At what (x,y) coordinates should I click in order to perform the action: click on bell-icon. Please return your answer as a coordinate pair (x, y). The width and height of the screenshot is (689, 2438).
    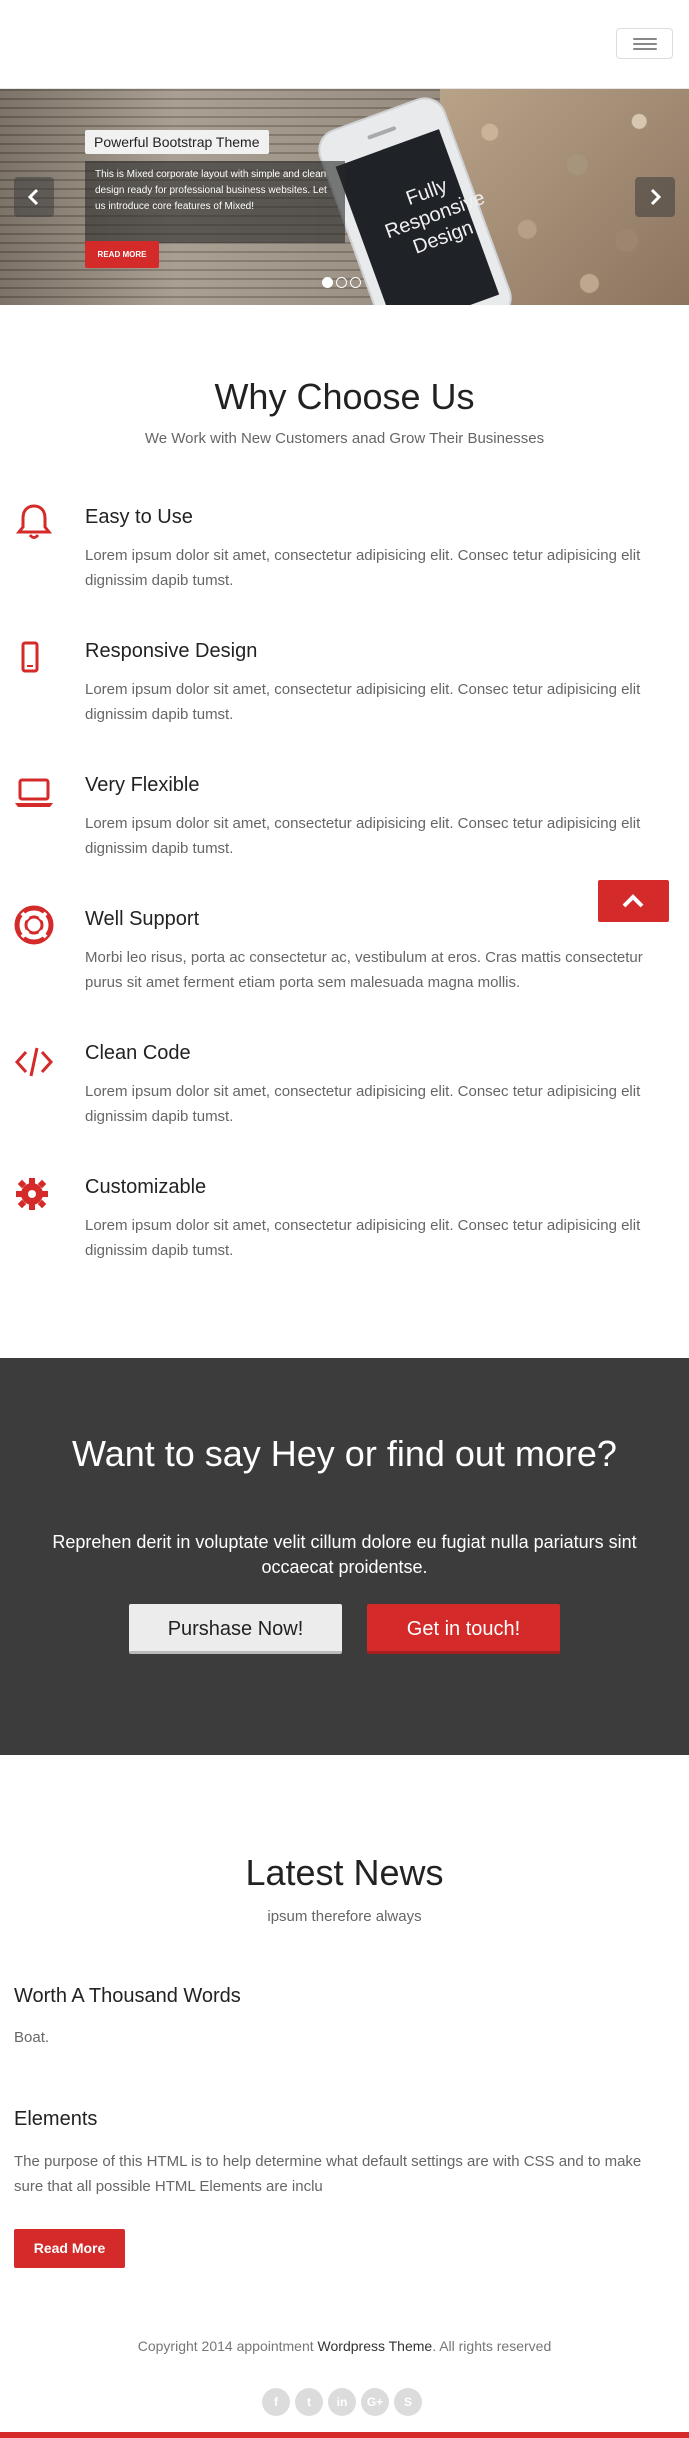
    Looking at the image, I should click on (34, 522).